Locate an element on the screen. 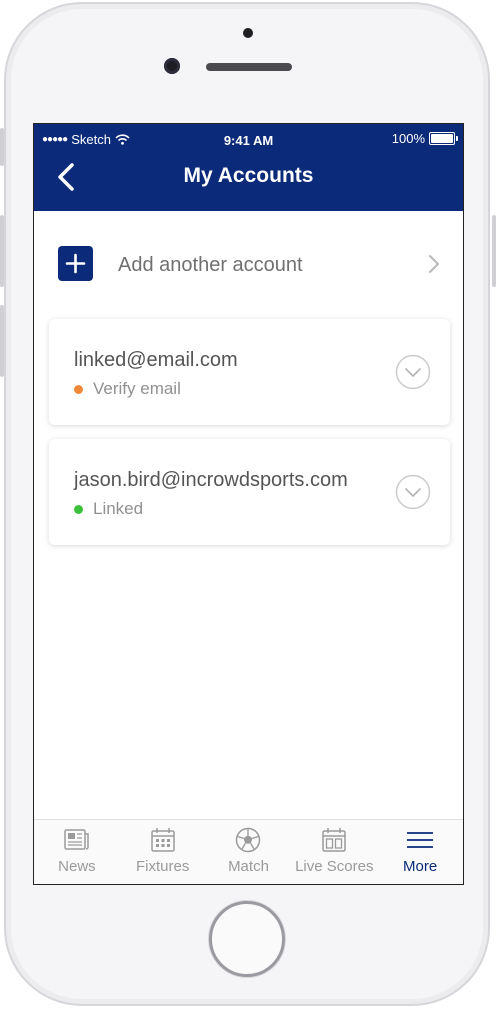 This screenshot has height=1010, width=496. page-title: My Accounts is located at coordinates (248, 175).